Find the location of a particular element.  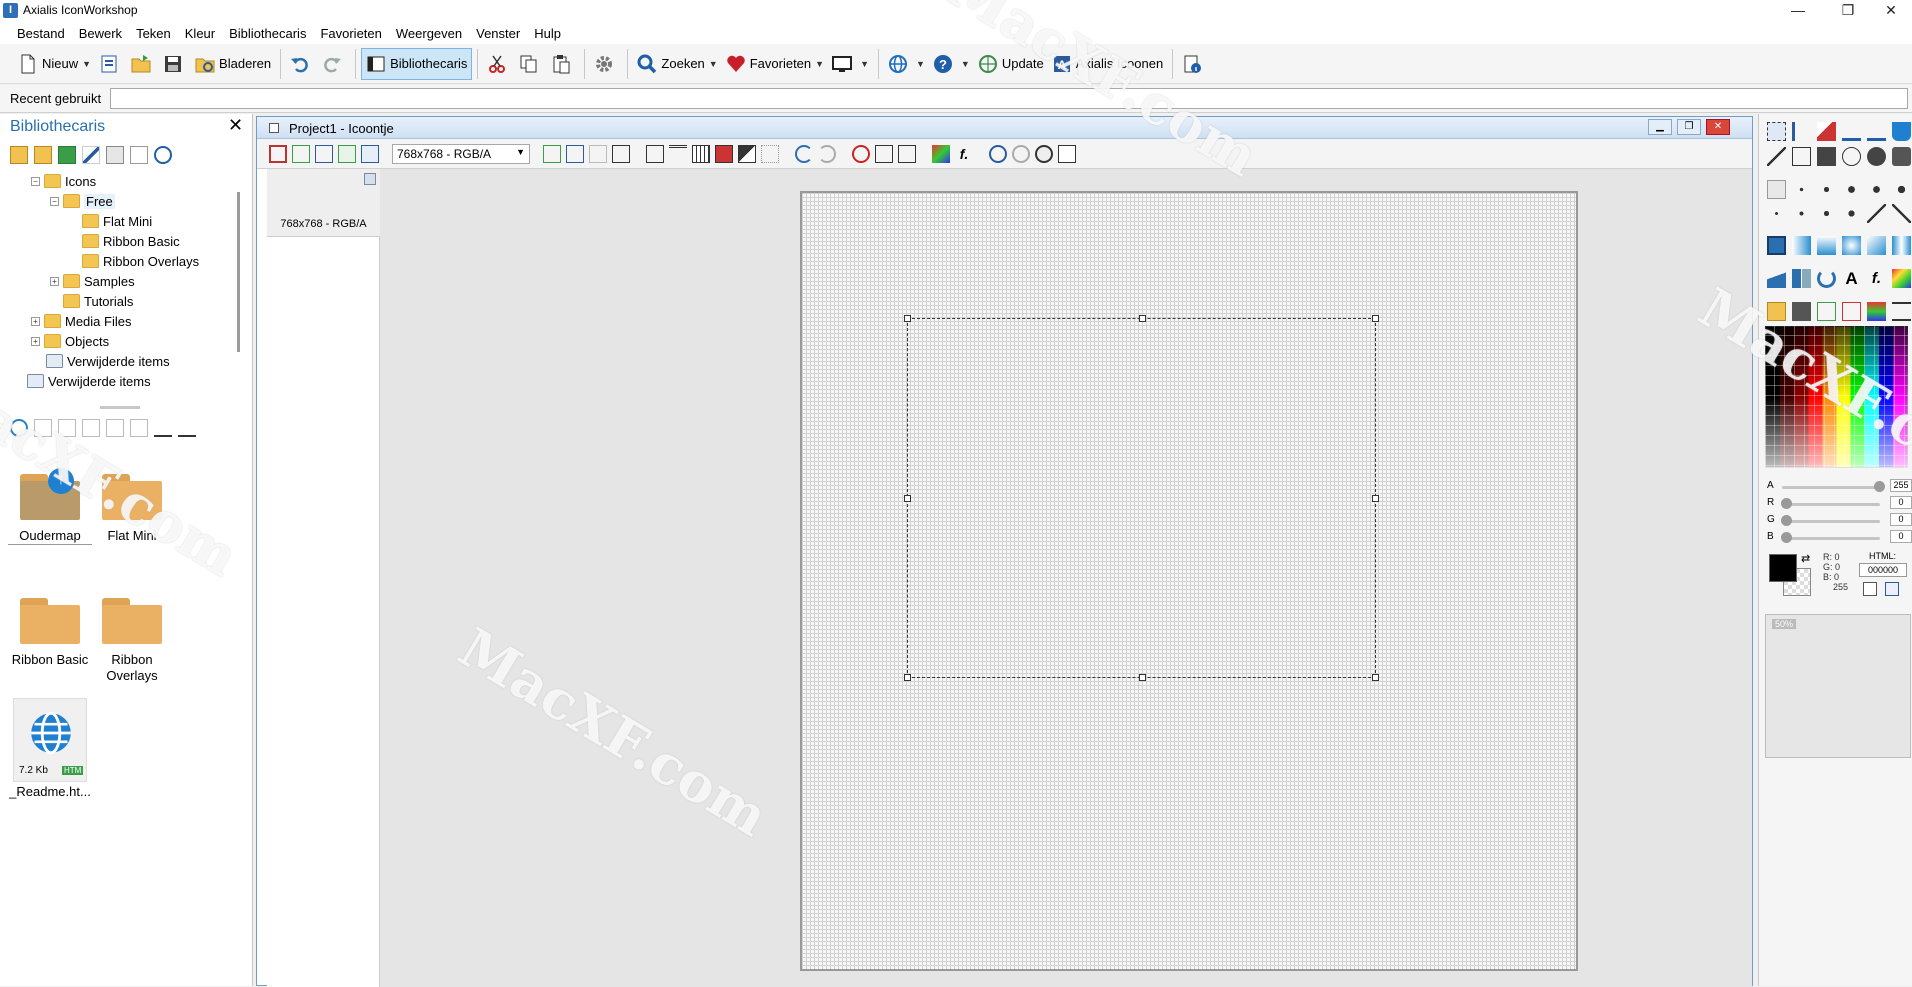

info-button is located at coordinates (1194, 64).